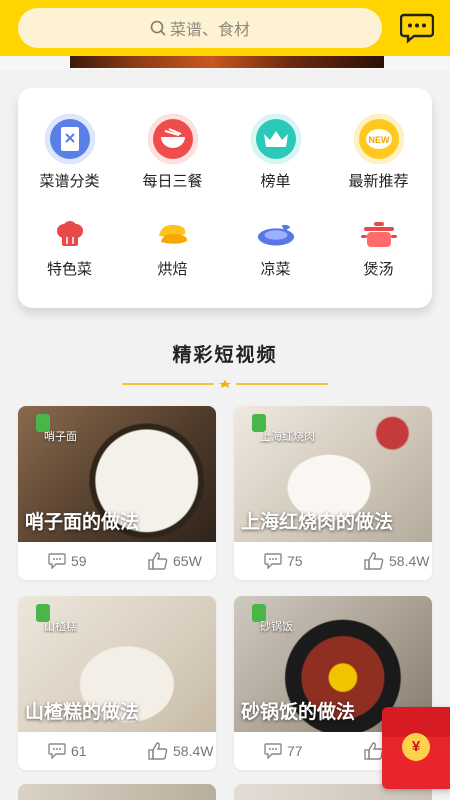 This screenshot has height=800, width=450. What do you see at coordinates (275, 269) in the screenshot?
I see `category-label: 凉菜` at bounding box center [275, 269].